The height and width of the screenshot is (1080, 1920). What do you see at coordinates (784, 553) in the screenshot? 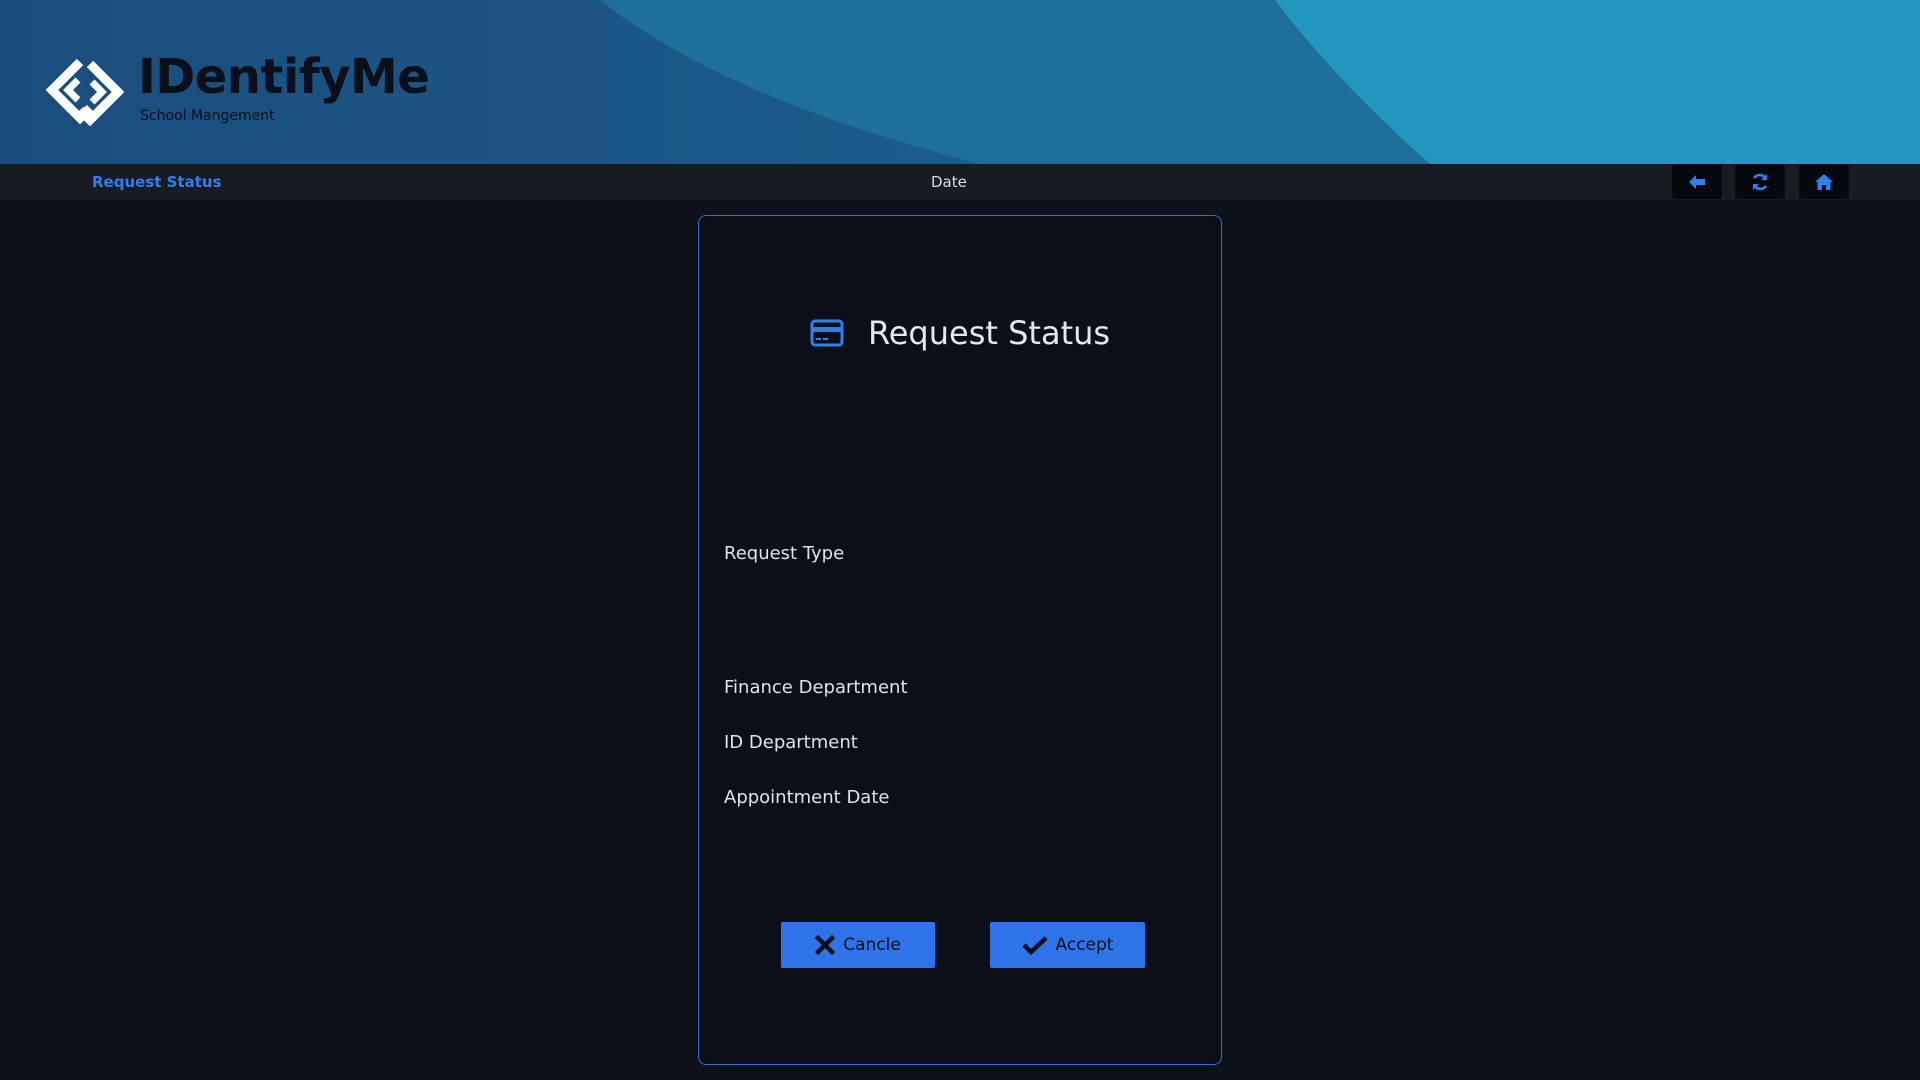
I see `request-type-label: Request Type` at bounding box center [784, 553].